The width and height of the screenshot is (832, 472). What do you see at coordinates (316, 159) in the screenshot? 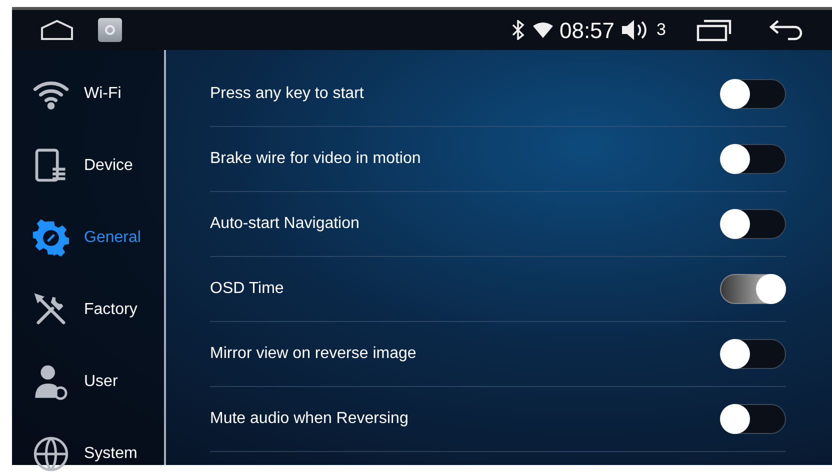
I see `setting-label: Brake wire for video in motion` at bounding box center [316, 159].